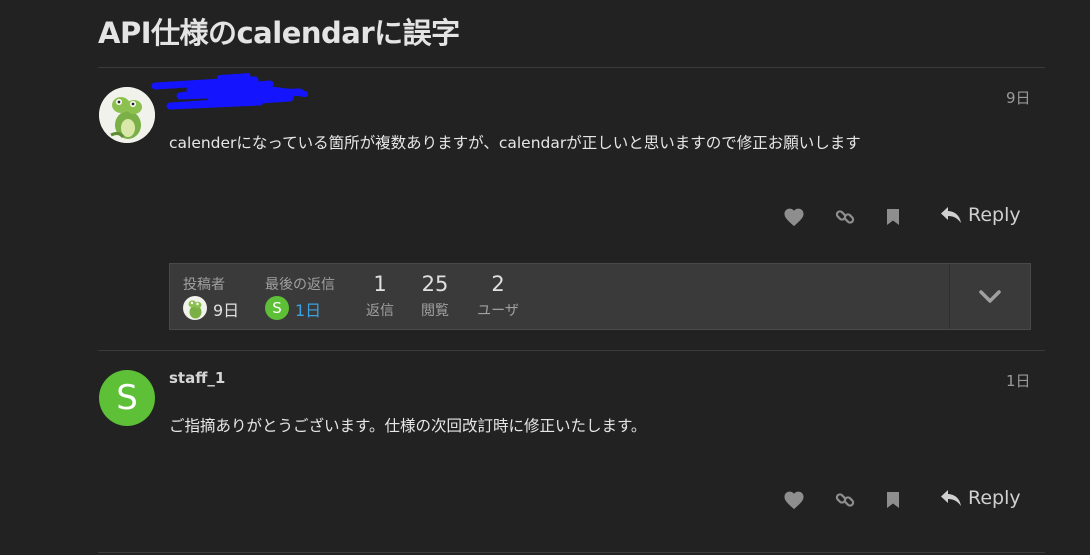 The width and height of the screenshot is (1090, 555). I want to click on last-reply-label: 最後の返信, so click(300, 285).